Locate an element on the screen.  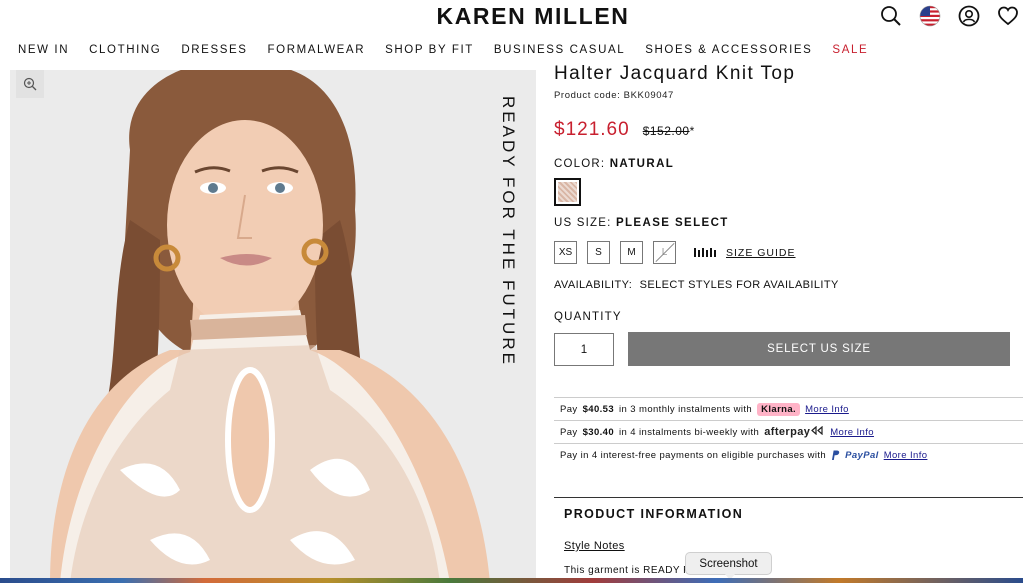
swatch-fill is located at coordinates (567, 192).